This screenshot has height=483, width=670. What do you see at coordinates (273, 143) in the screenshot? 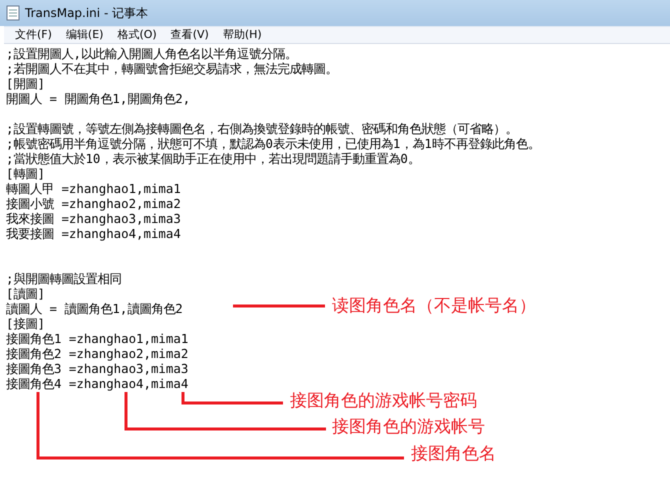
I see `text-line: ;帳號密碼用半角逗號分隔，狀態可不填，默認為0表示未使用，已使用為1，為1時不再登錄此角色。` at bounding box center [273, 143].